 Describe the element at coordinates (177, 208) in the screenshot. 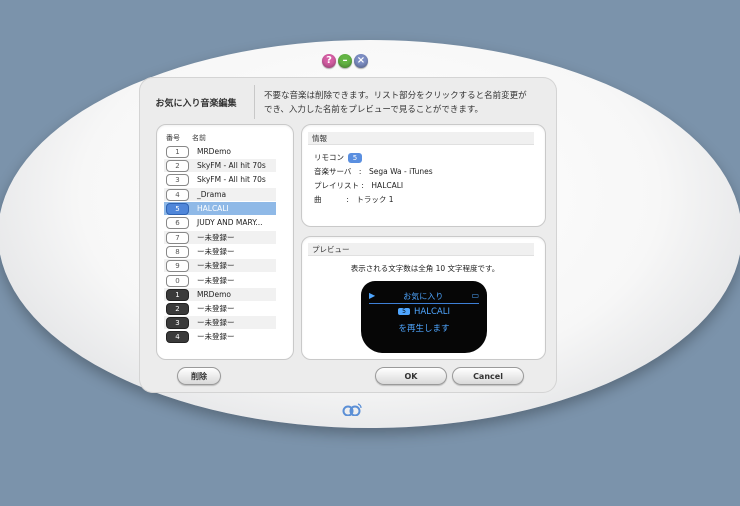

I see `item-number-badge: 5` at that location.